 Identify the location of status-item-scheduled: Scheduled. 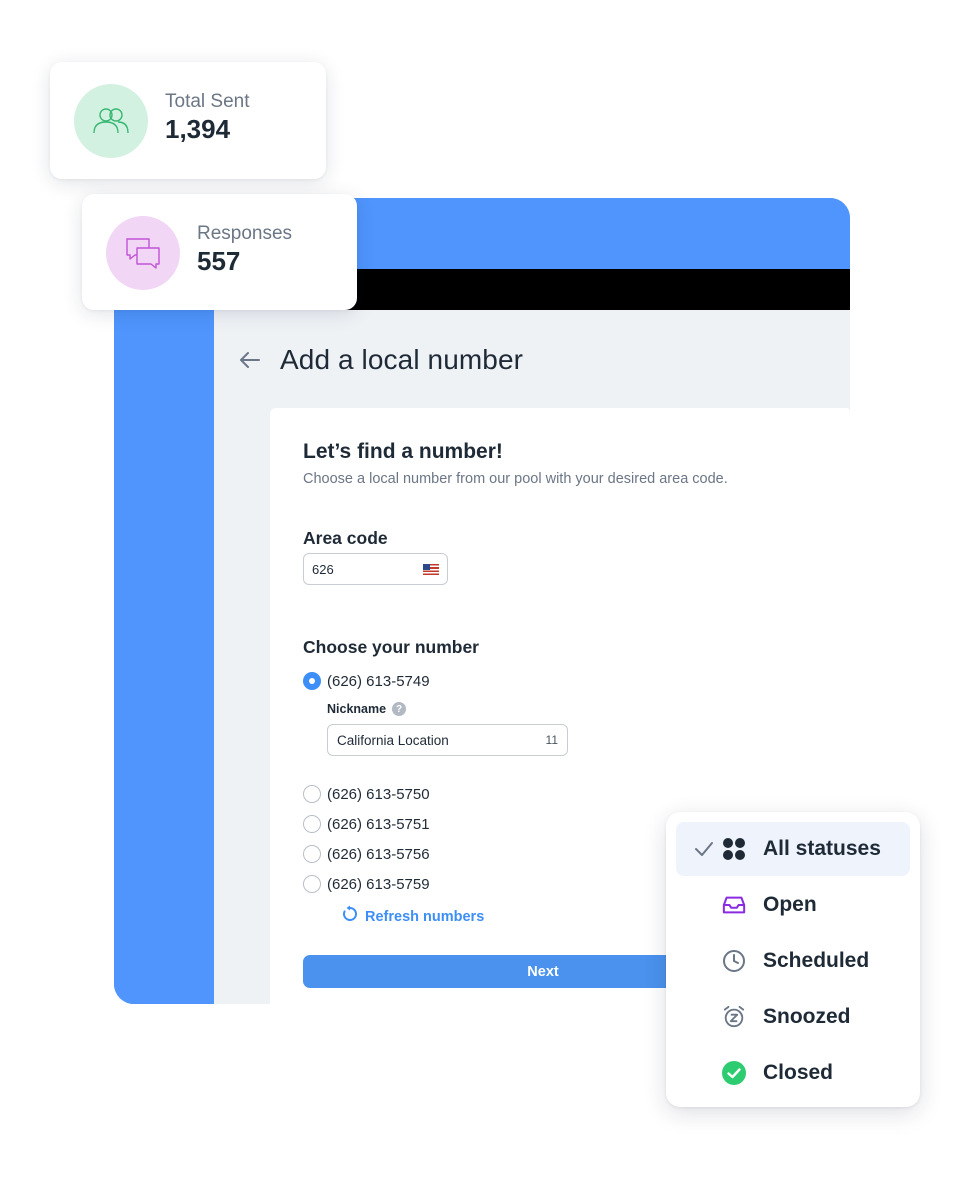
(793, 961).